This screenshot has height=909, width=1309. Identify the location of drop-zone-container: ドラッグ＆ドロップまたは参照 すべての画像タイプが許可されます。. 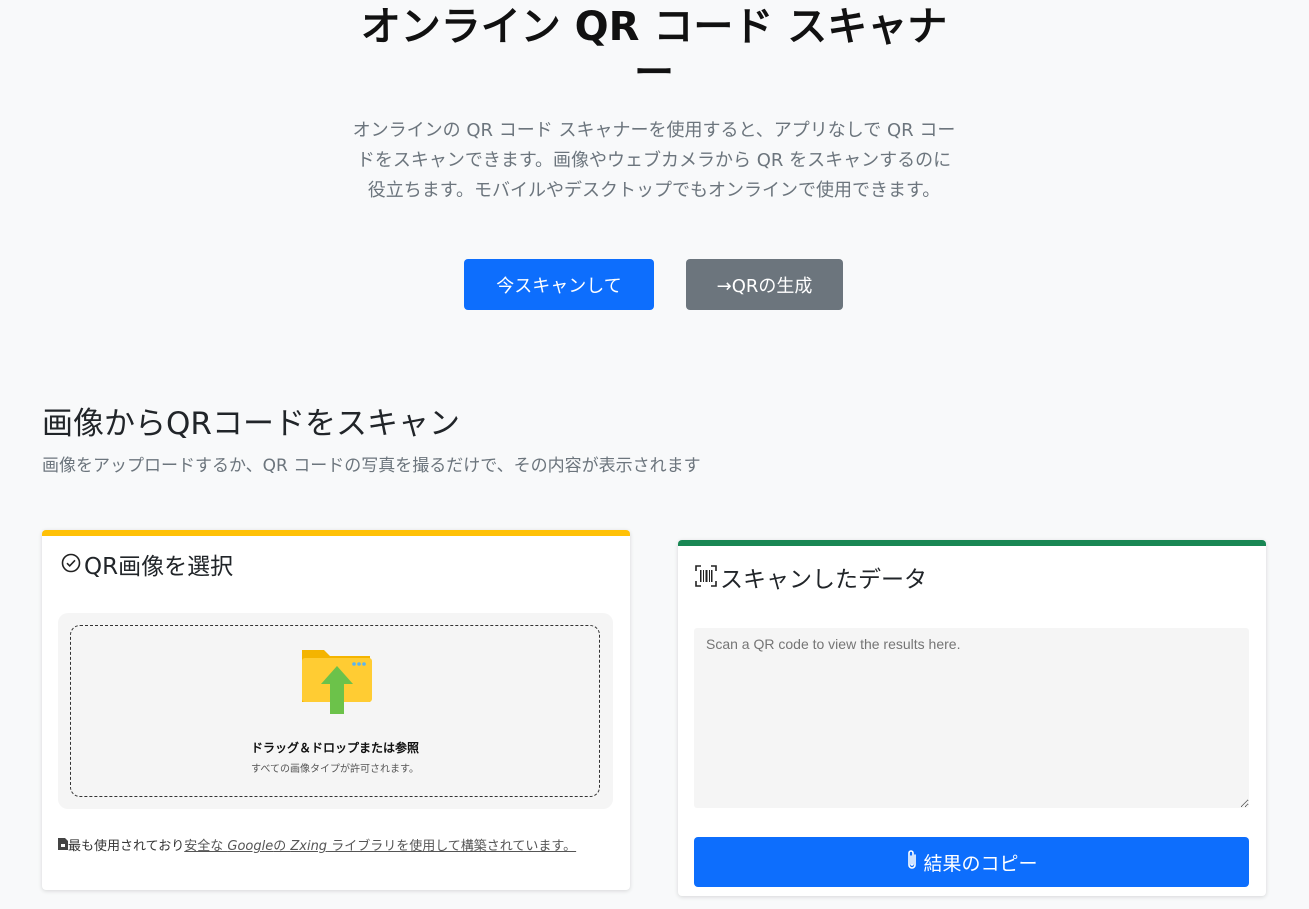
(335, 711).